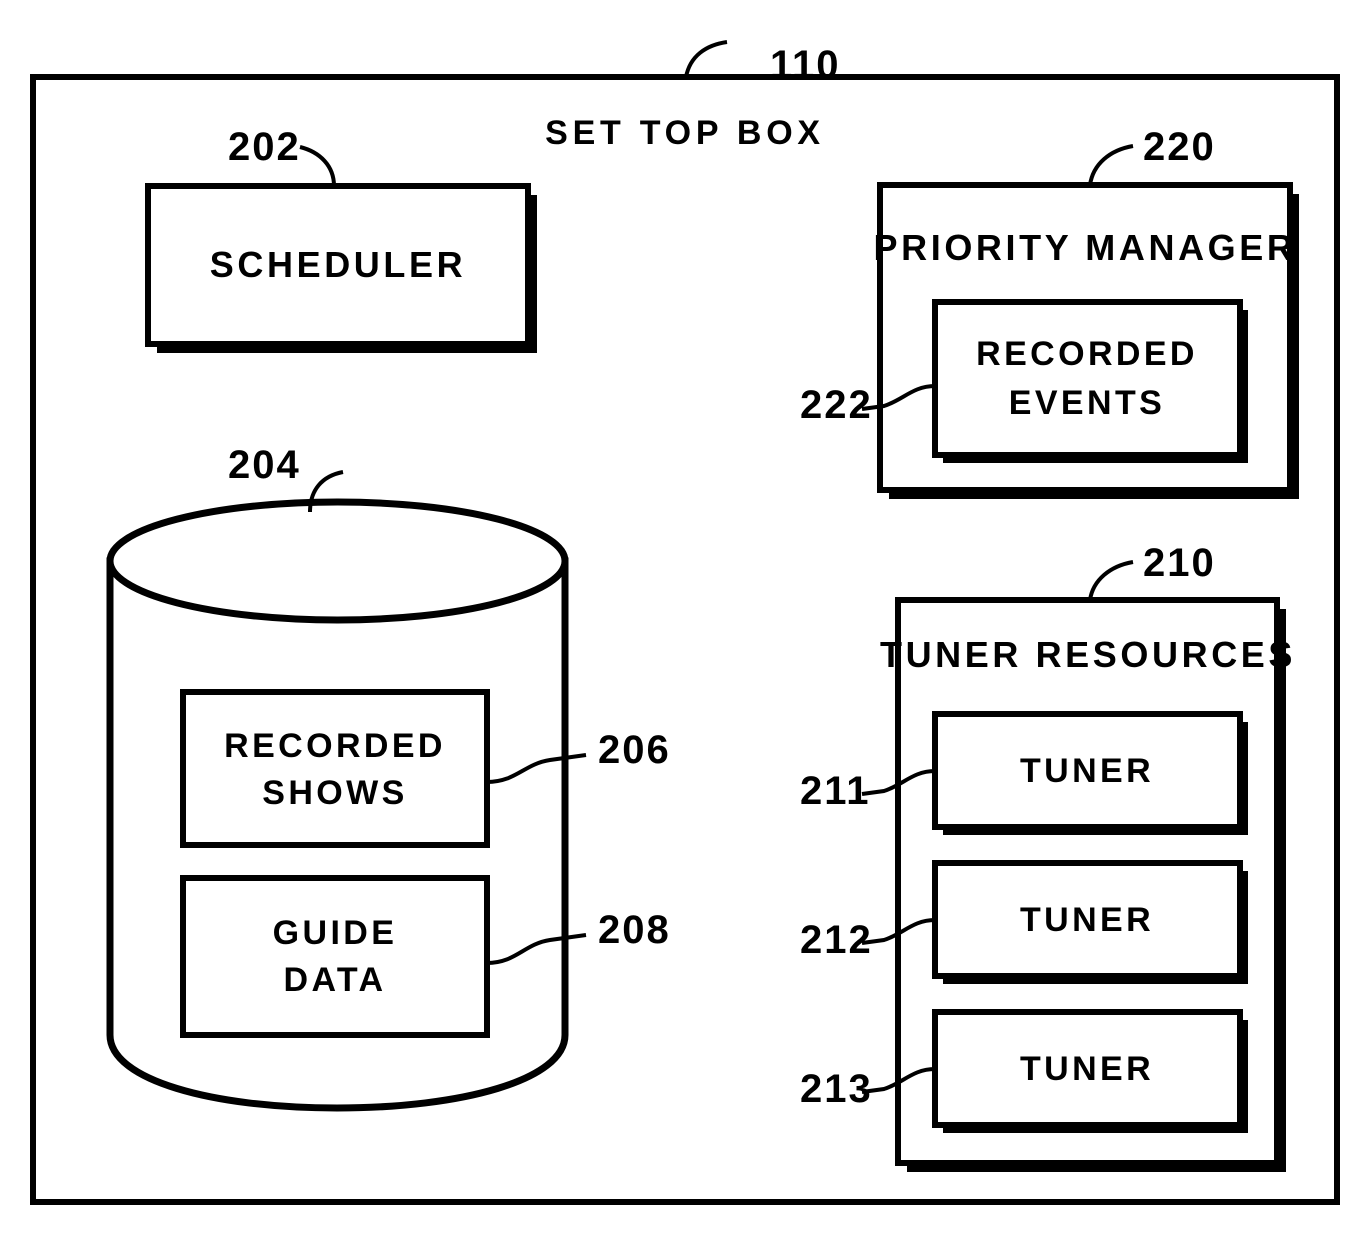  What do you see at coordinates (836, 1089) in the screenshot?
I see `ref-213: 213` at bounding box center [836, 1089].